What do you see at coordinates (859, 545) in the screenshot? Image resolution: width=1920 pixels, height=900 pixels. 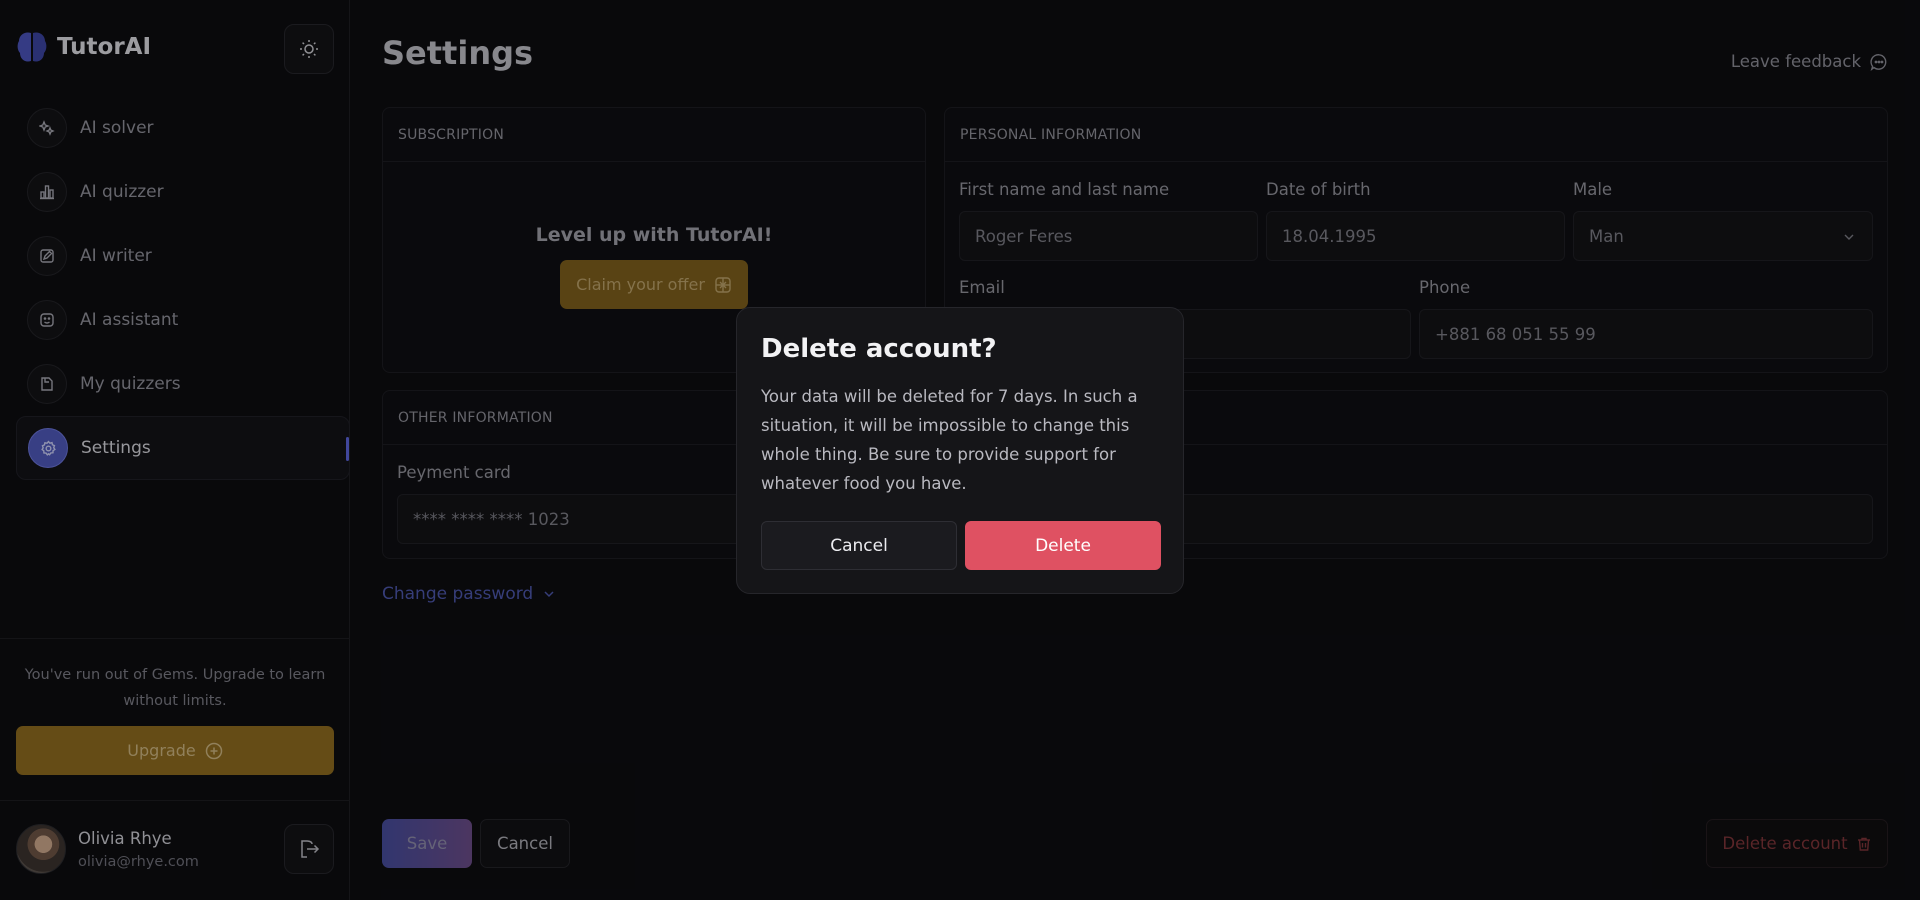 I see `dialog-cancel-button: Cancel` at bounding box center [859, 545].